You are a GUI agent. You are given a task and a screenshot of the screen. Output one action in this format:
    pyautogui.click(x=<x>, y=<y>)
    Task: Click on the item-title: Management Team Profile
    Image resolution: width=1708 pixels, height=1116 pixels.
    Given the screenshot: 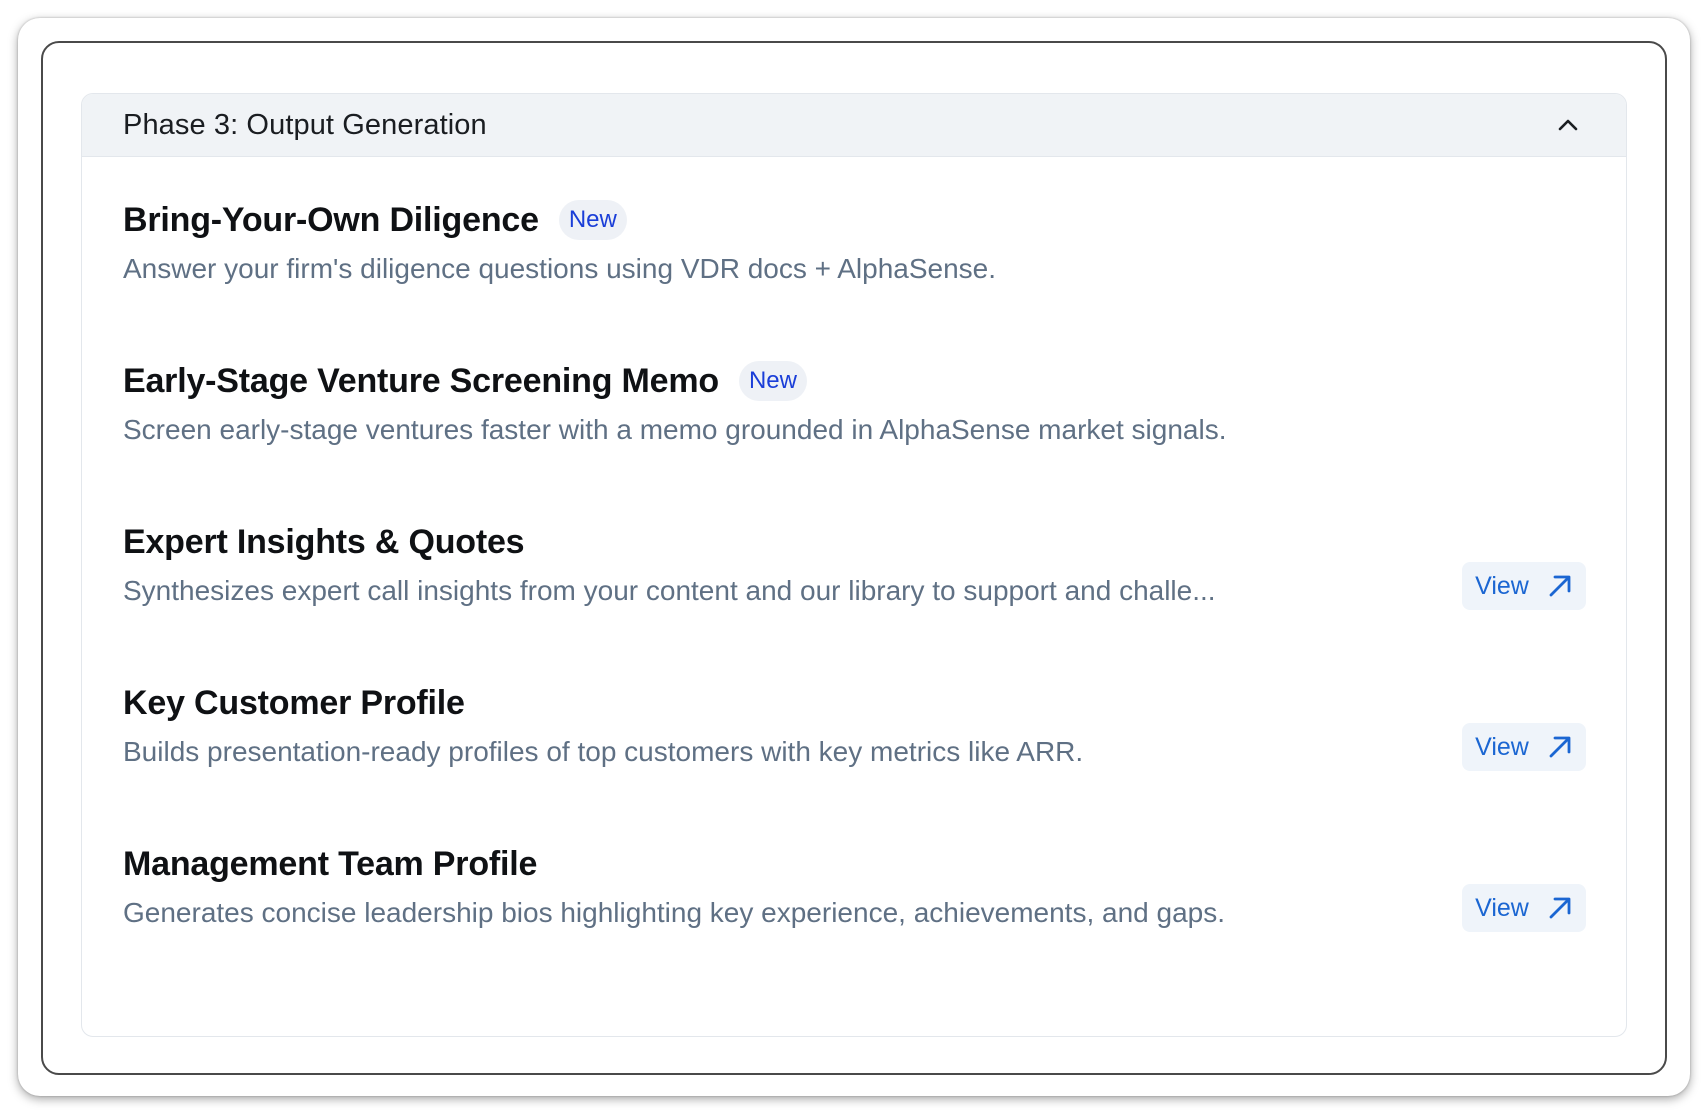 What is the action you would take?
    pyautogui.click(x=330, y=863)
    